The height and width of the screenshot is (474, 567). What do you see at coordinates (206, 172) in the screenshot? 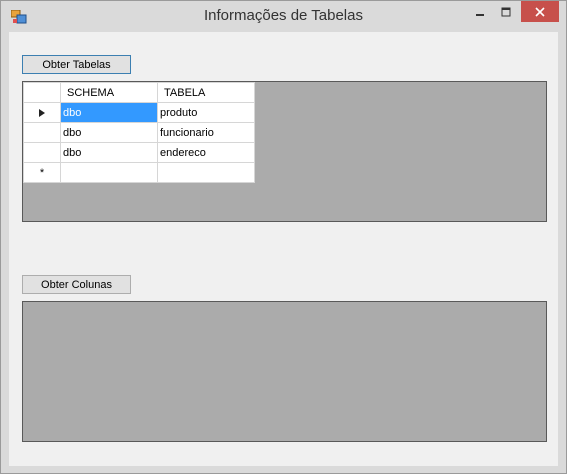
I see `tabela-cell-new` at bounding box center [206, 172].